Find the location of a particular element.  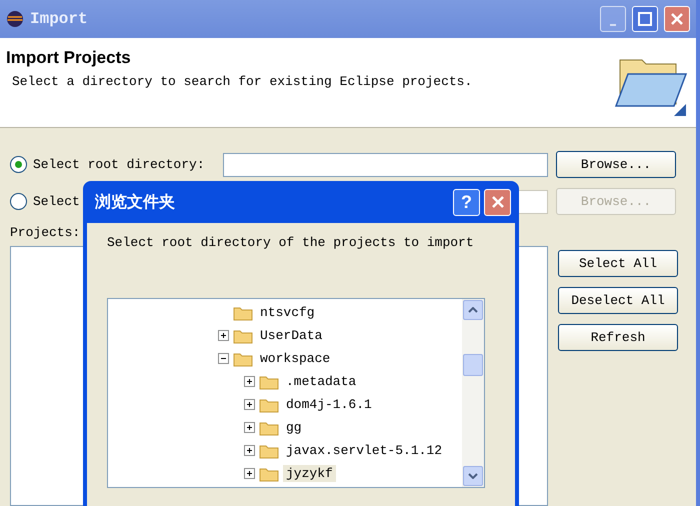

dialog-title: 浏览文件夹 is located at coordinates (135, 202).